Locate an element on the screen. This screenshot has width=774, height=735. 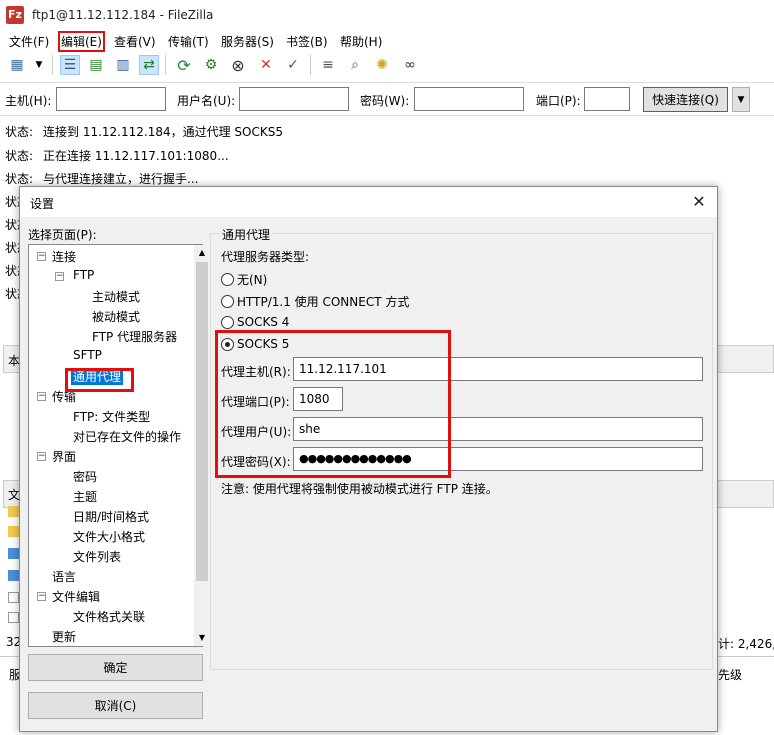
quick-connect-bar: 主机(H): 用户名(U): 密码(W): 端口(P): 快速连接(Q) ▼ is located at coordinates (387, 99).